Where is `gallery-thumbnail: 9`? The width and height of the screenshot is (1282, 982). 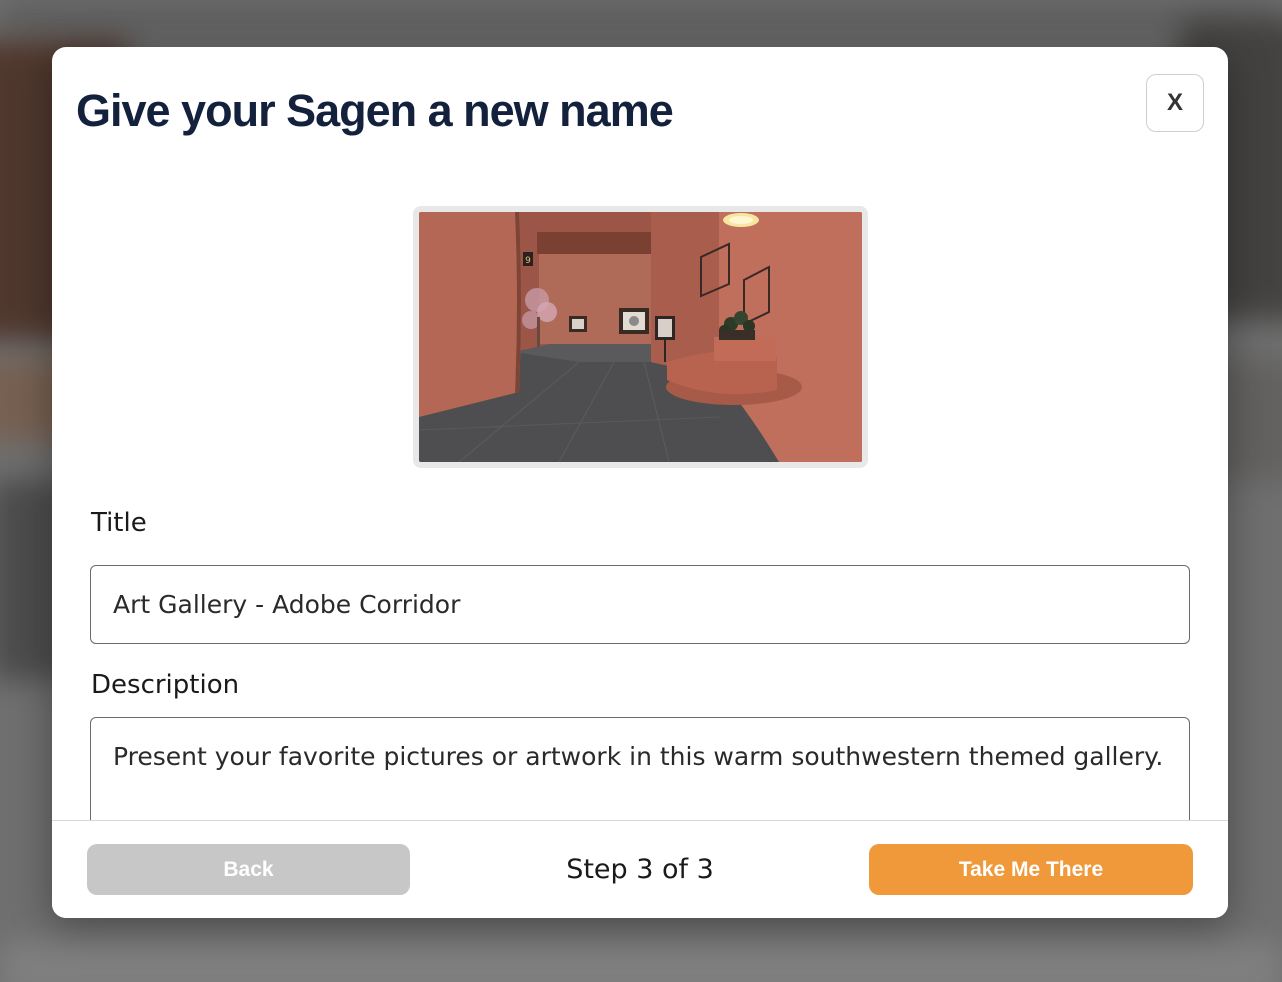 gallery-thumbnail: 9 is located at coordinates (640, 337).